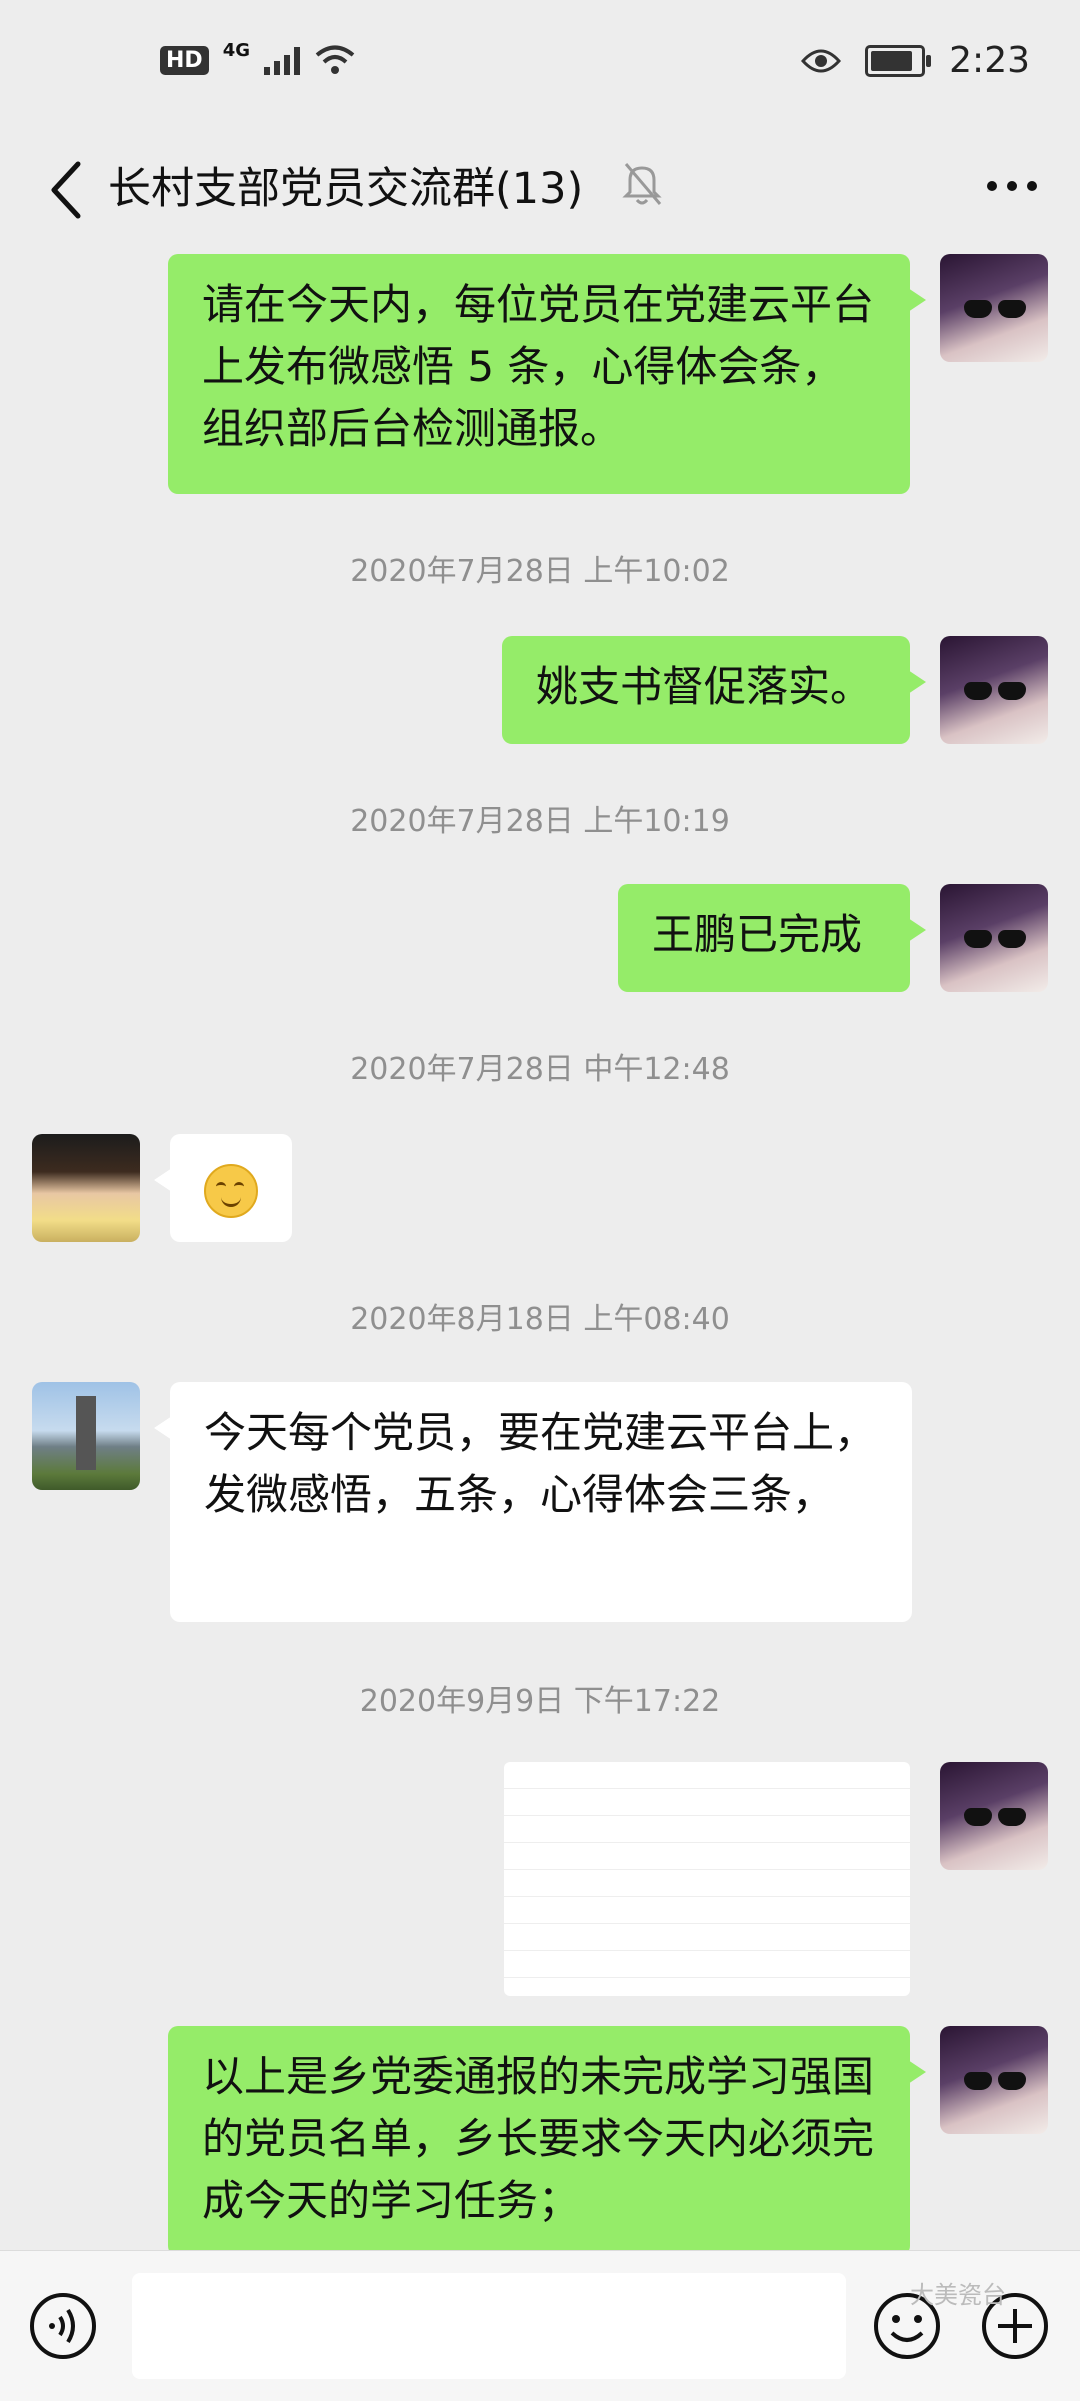 The width and height of the screenshot is (1080, 2401). I want to click on smile-emoji-icon, so click(231, 1191).